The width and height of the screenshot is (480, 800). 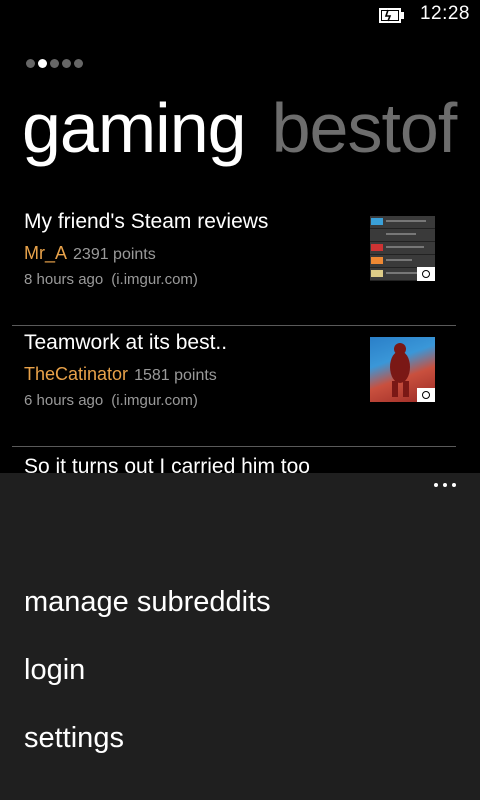 I want to click on battery-charging-icon, so click(x=391, y=15).